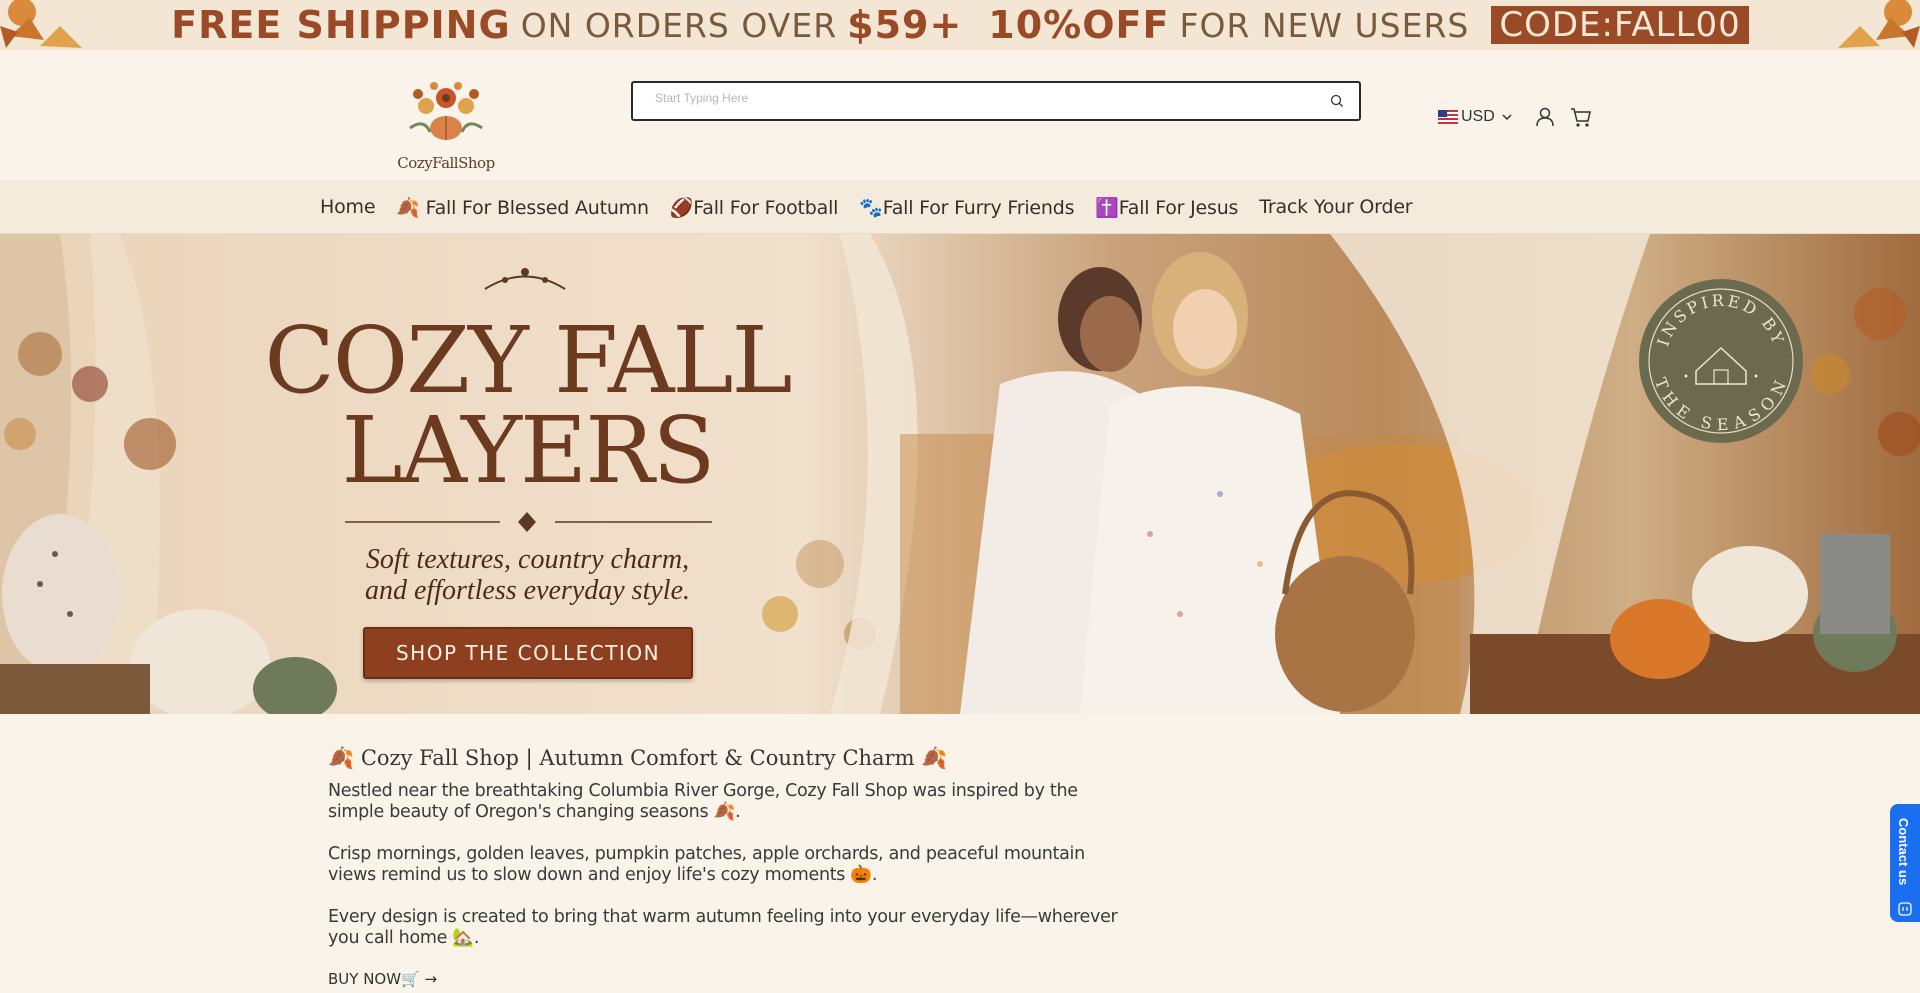  I want to click on search-icon, so click(1337, 101).